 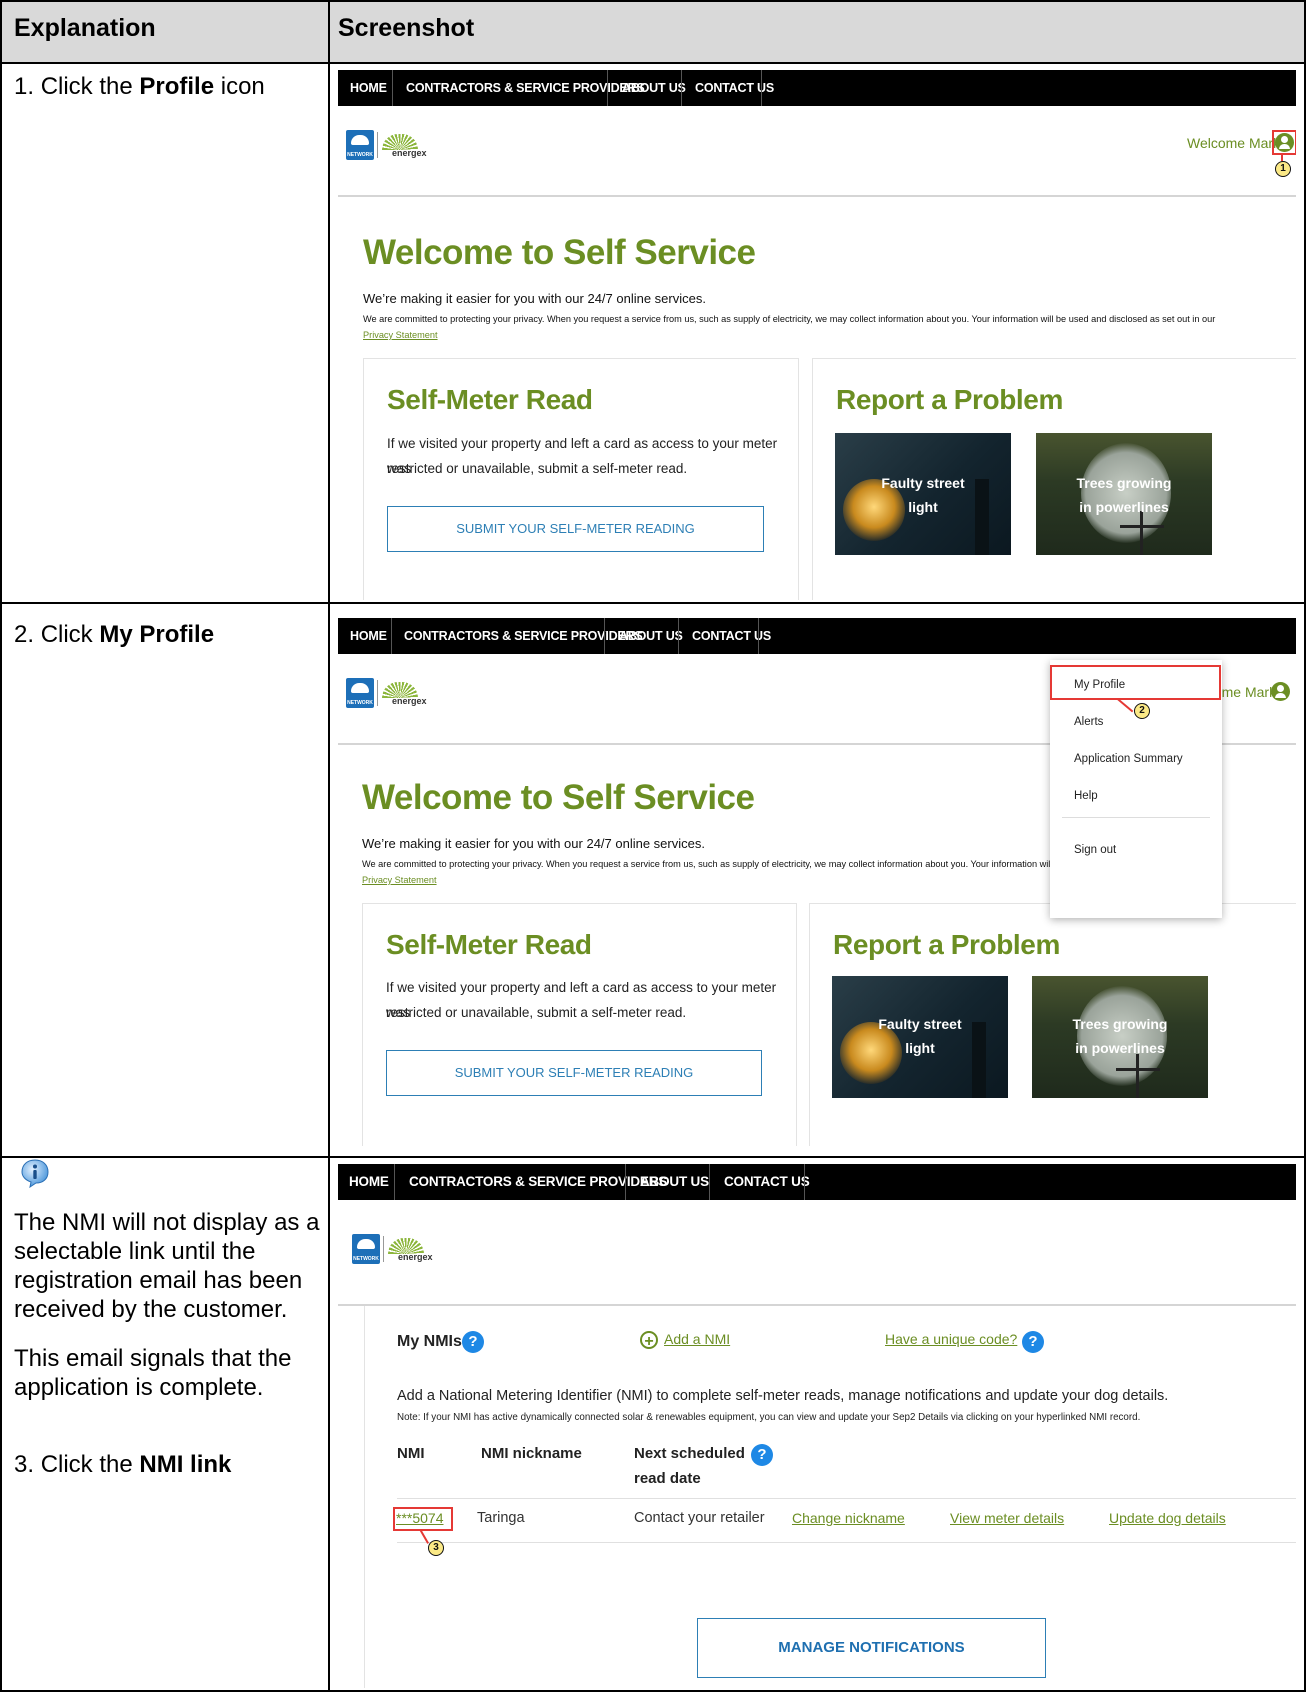 What do you see at coordinates (35, 1173) in the screenshot?
I see `info-icon` at bounding box center [35, 1173].